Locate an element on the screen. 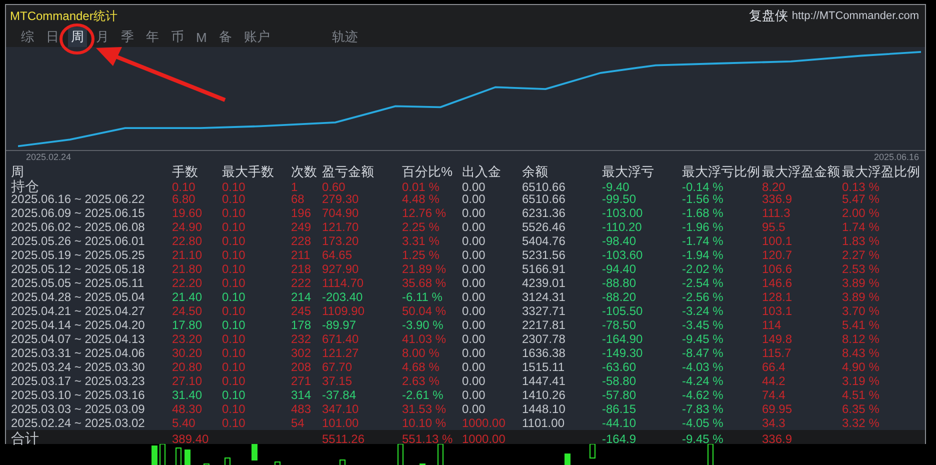 This screenshot has height=465, width=936. table-cell-text: 8.20 is located at coordinates (774, 187).